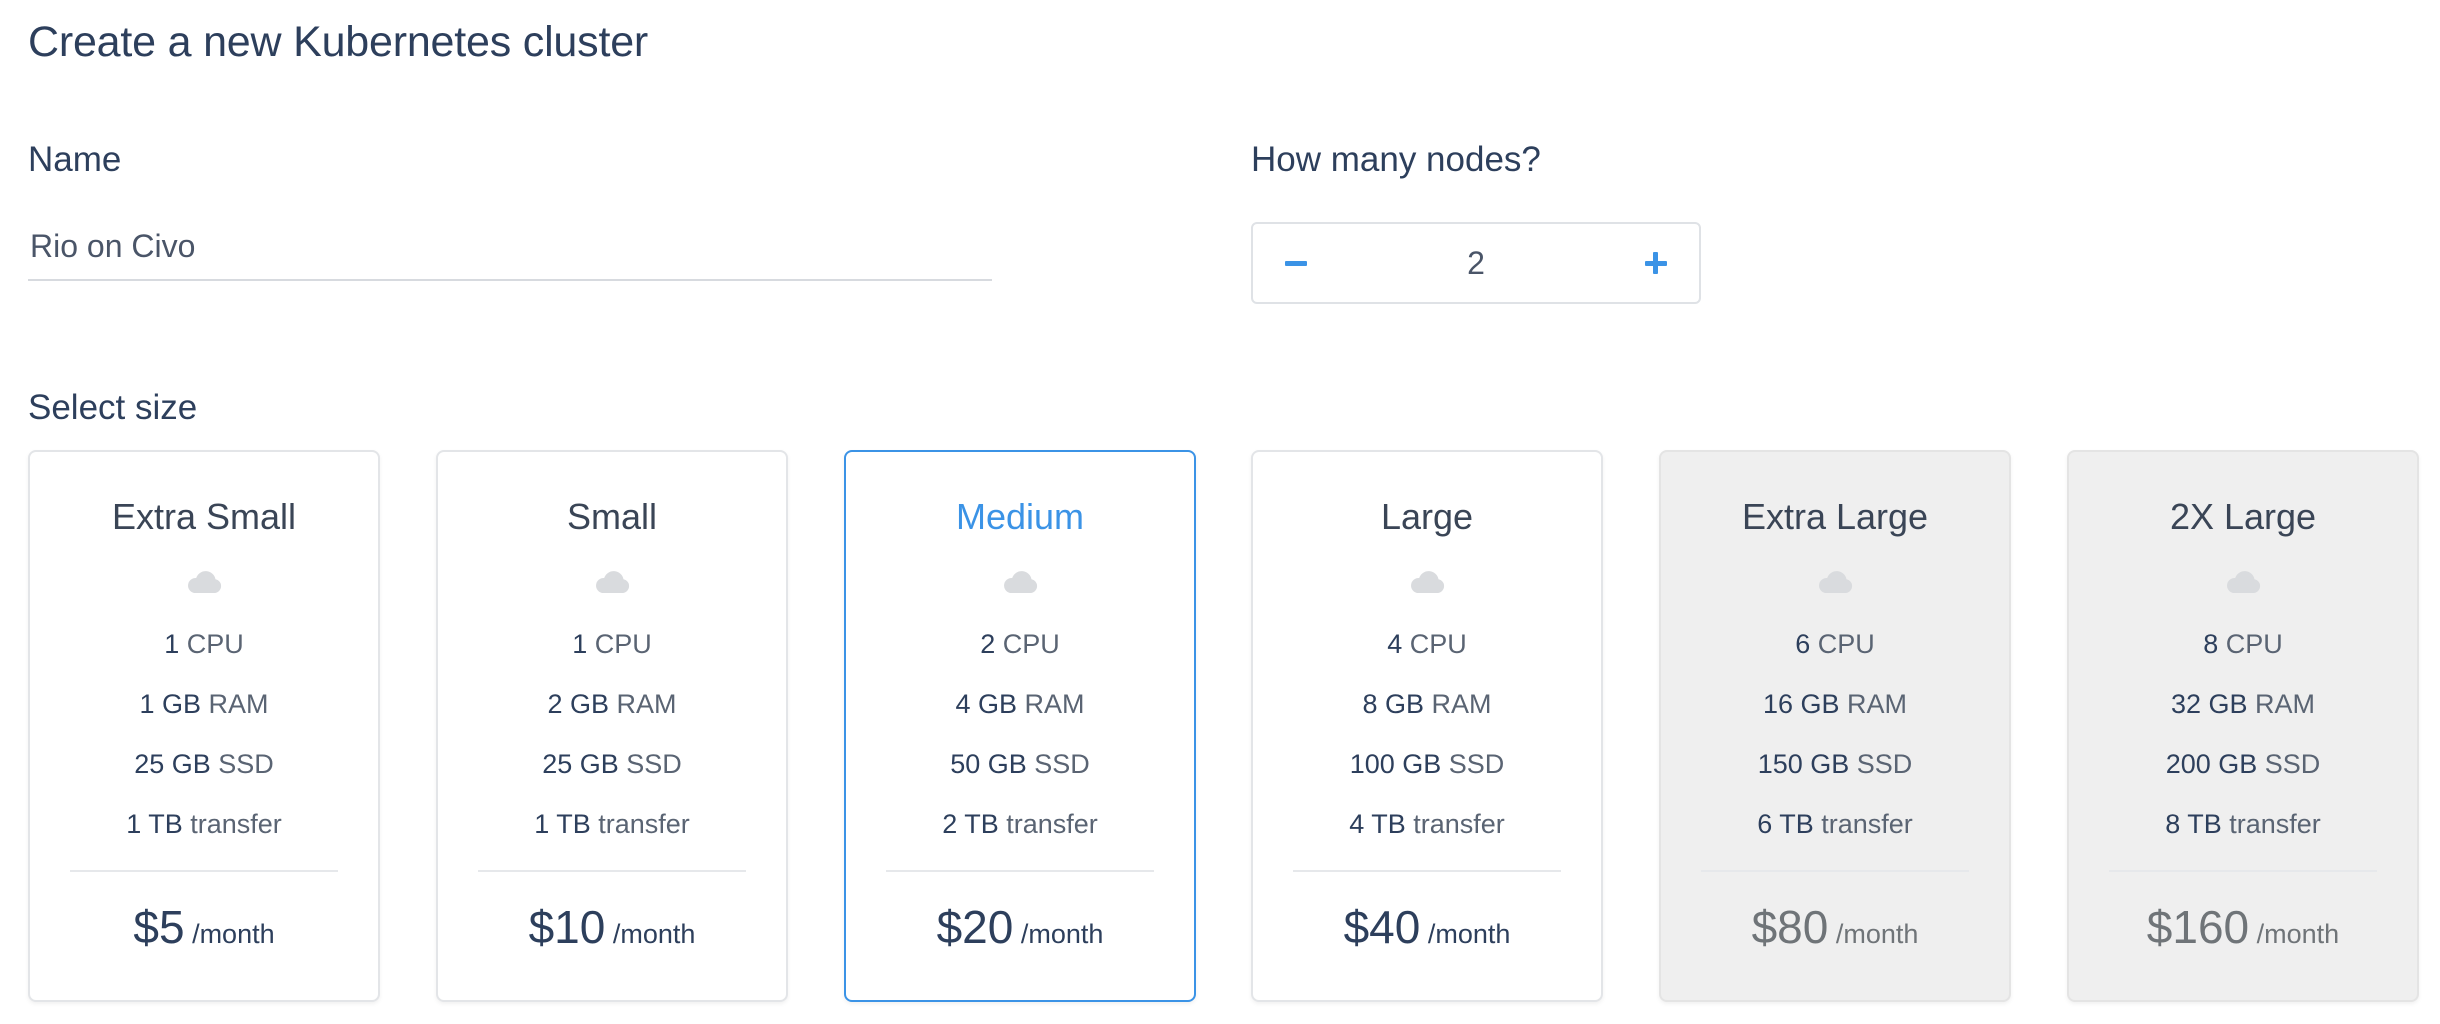 This screenshot has width=2440, height=1024. What do you see at coordinates (1427, 516) in the screenshot?
I see `size-card-title: Large` at bounding box center [1427, 516].